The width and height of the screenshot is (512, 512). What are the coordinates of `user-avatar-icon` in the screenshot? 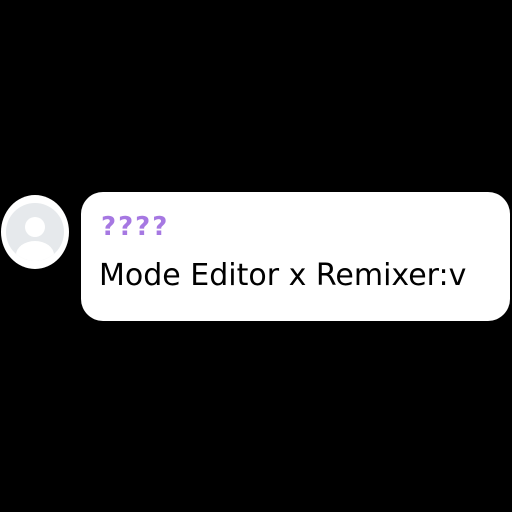 It's located at (35, 232).